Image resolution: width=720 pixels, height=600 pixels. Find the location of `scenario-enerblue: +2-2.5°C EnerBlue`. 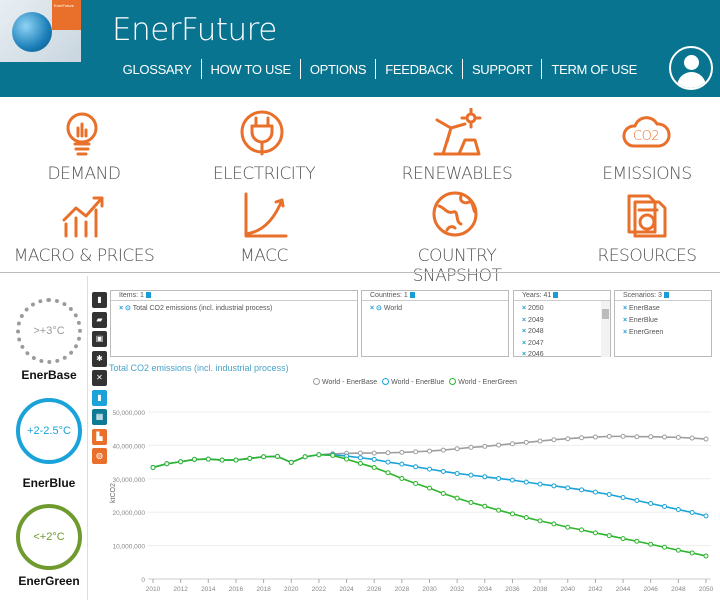

scenario-enerblue: +2-2.5°C EnerBlue is located at coordinates (49, 444).